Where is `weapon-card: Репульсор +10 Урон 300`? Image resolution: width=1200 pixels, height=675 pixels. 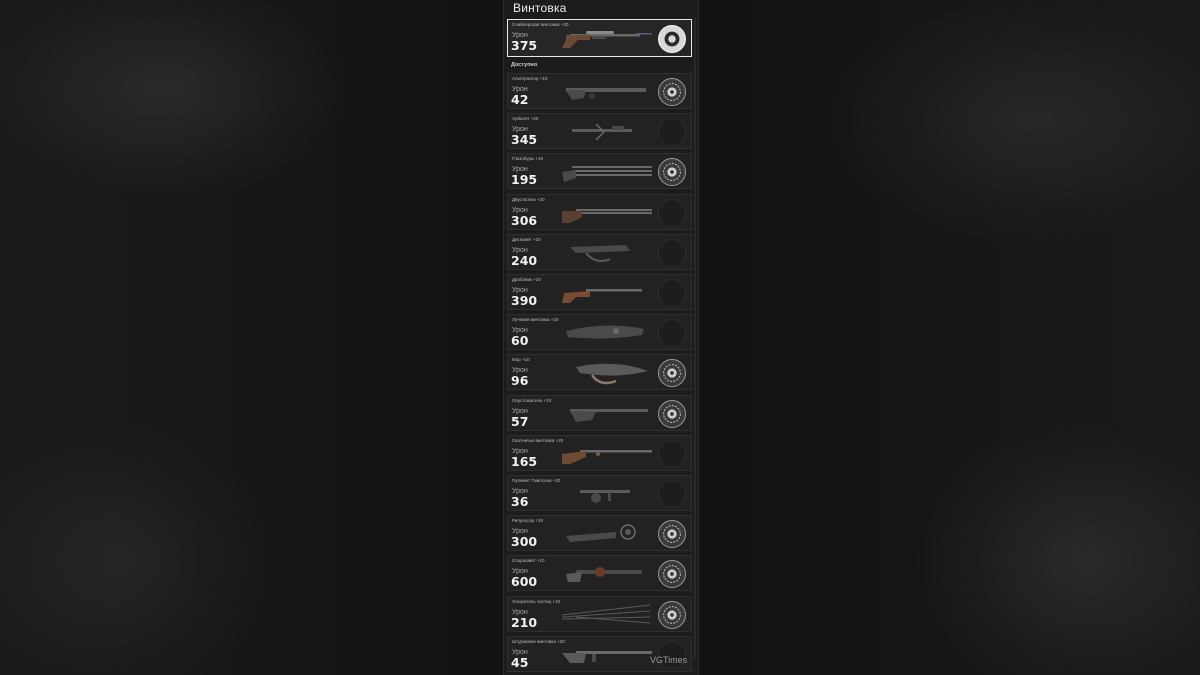
weapon-card: Репульсор +10 Урон 300 is located at coordinates (599, 533).